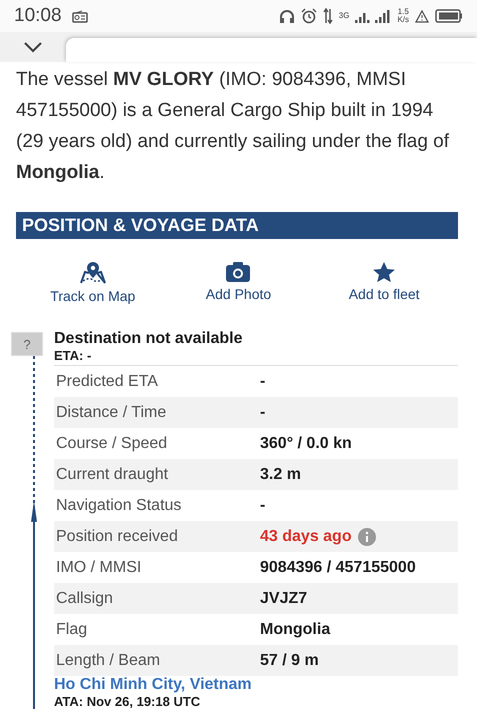 This screenshot has height=719, width=477. I want to click on row-label: Position received, so click(117, 537).